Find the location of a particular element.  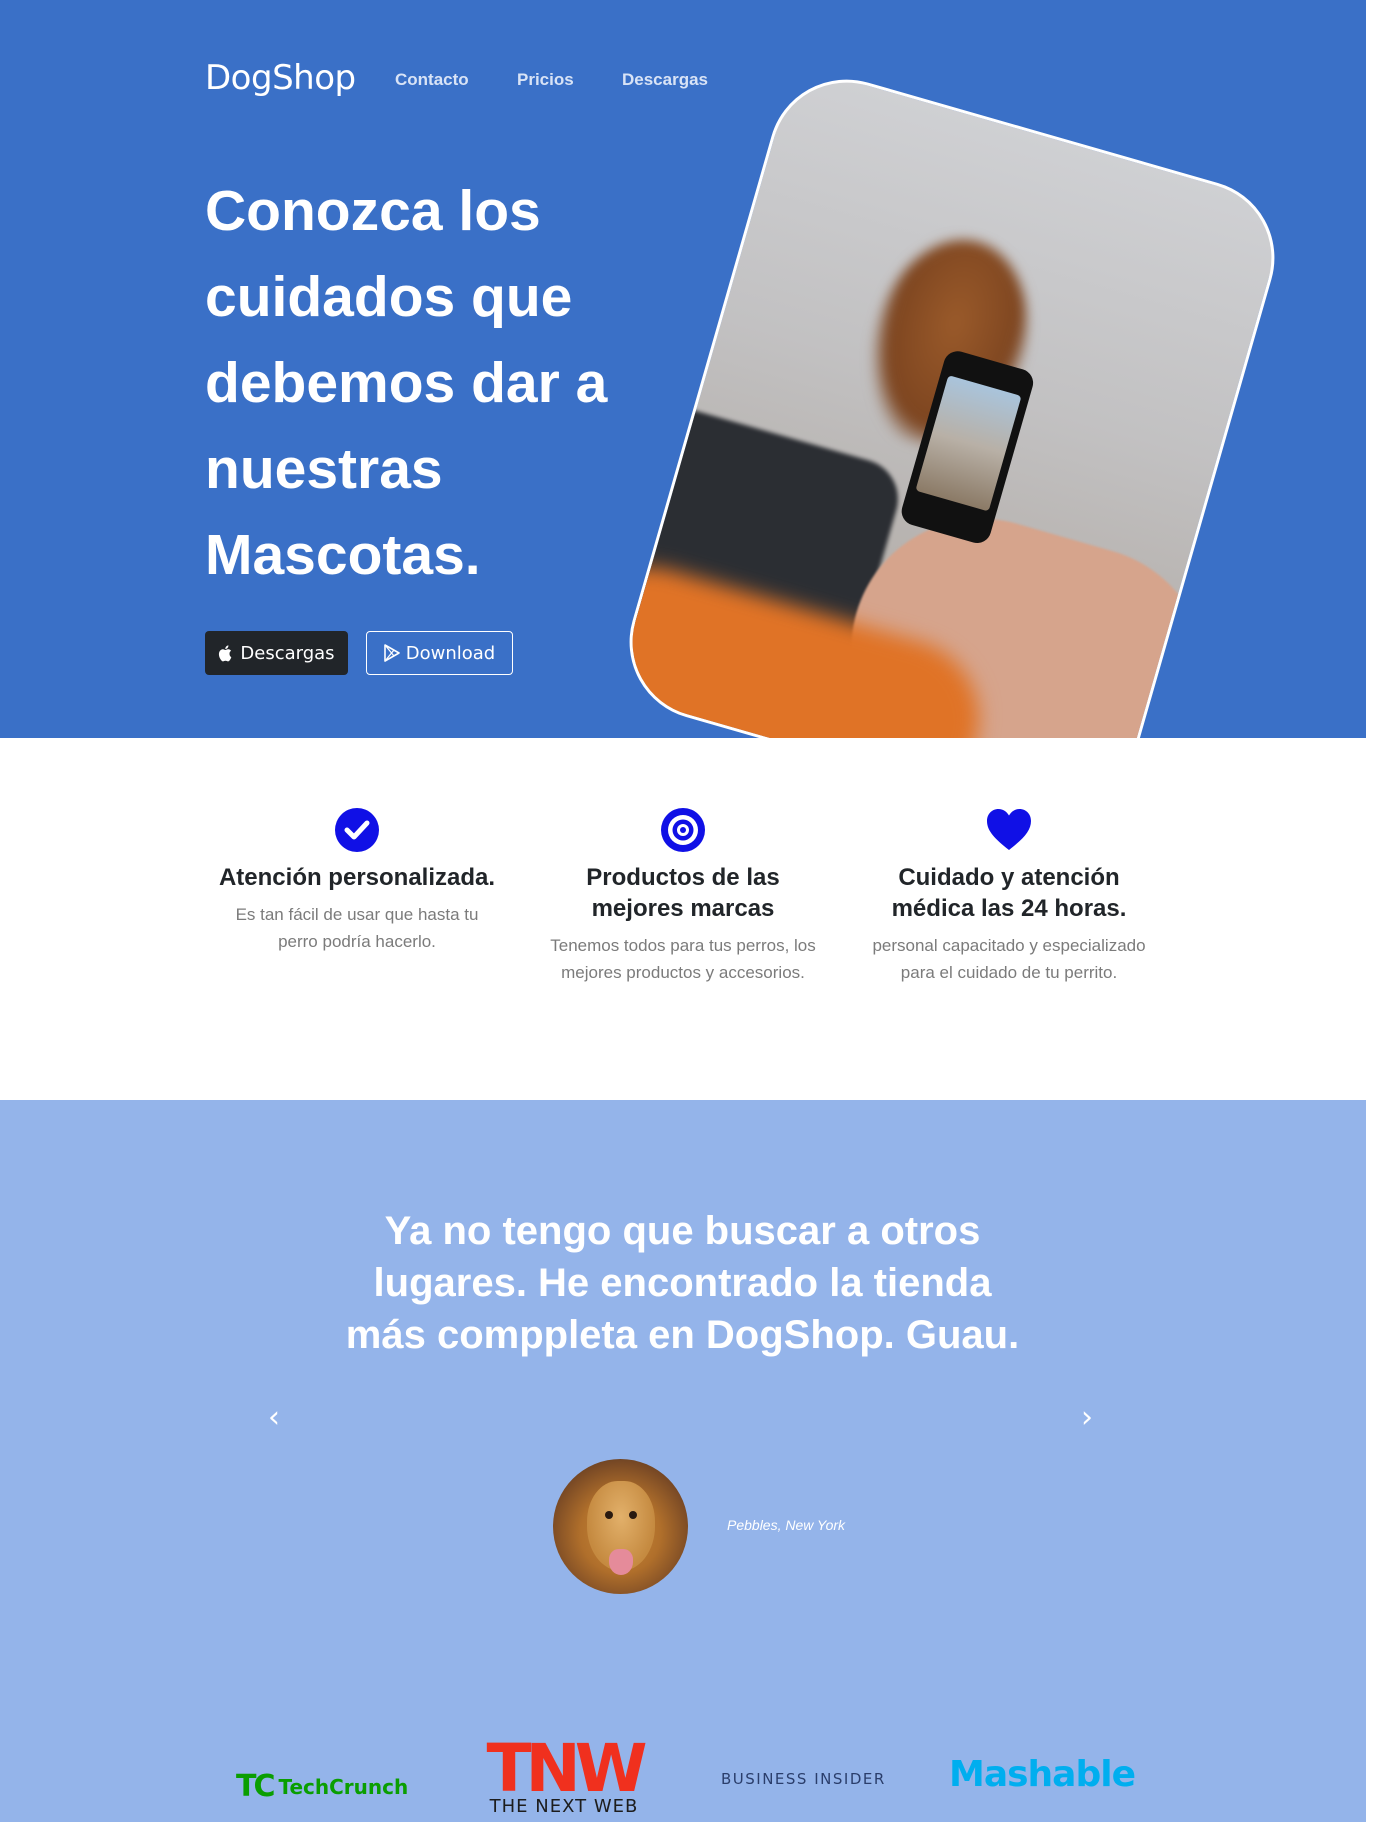

tnw-name: THE NEXT WEB is located at coordinates (564, 1806).